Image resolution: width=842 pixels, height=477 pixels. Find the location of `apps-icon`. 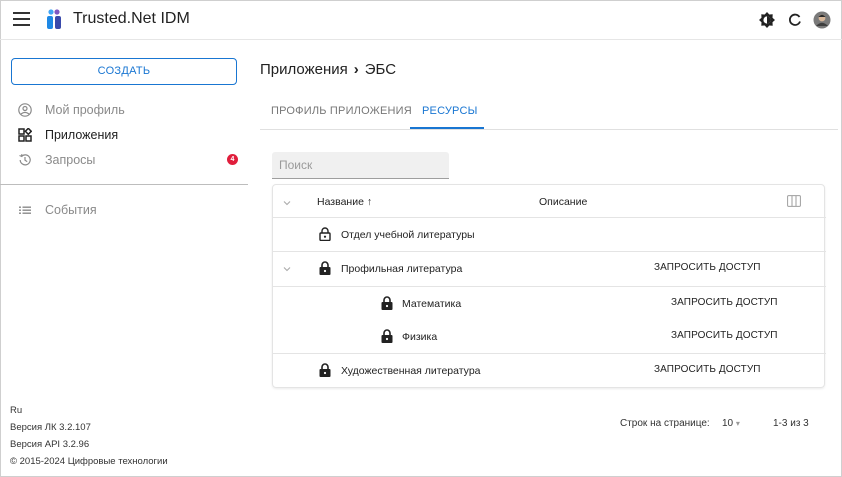

apps-icon is located at coordinates (25, 135).